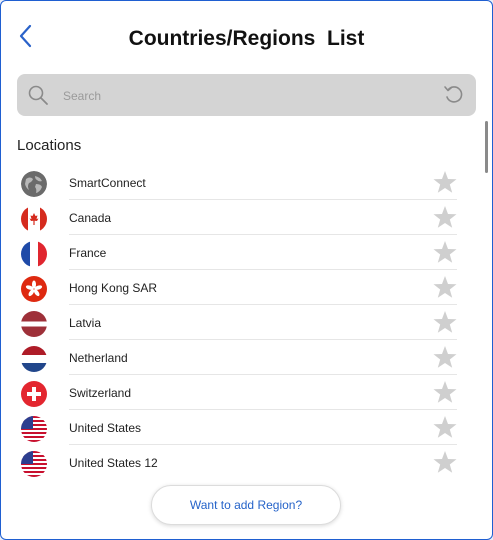 This screenshot has width=493, height=540. Describe the element at coordinates (38, 95) in the screenshot. I see `search-icon` at that location.